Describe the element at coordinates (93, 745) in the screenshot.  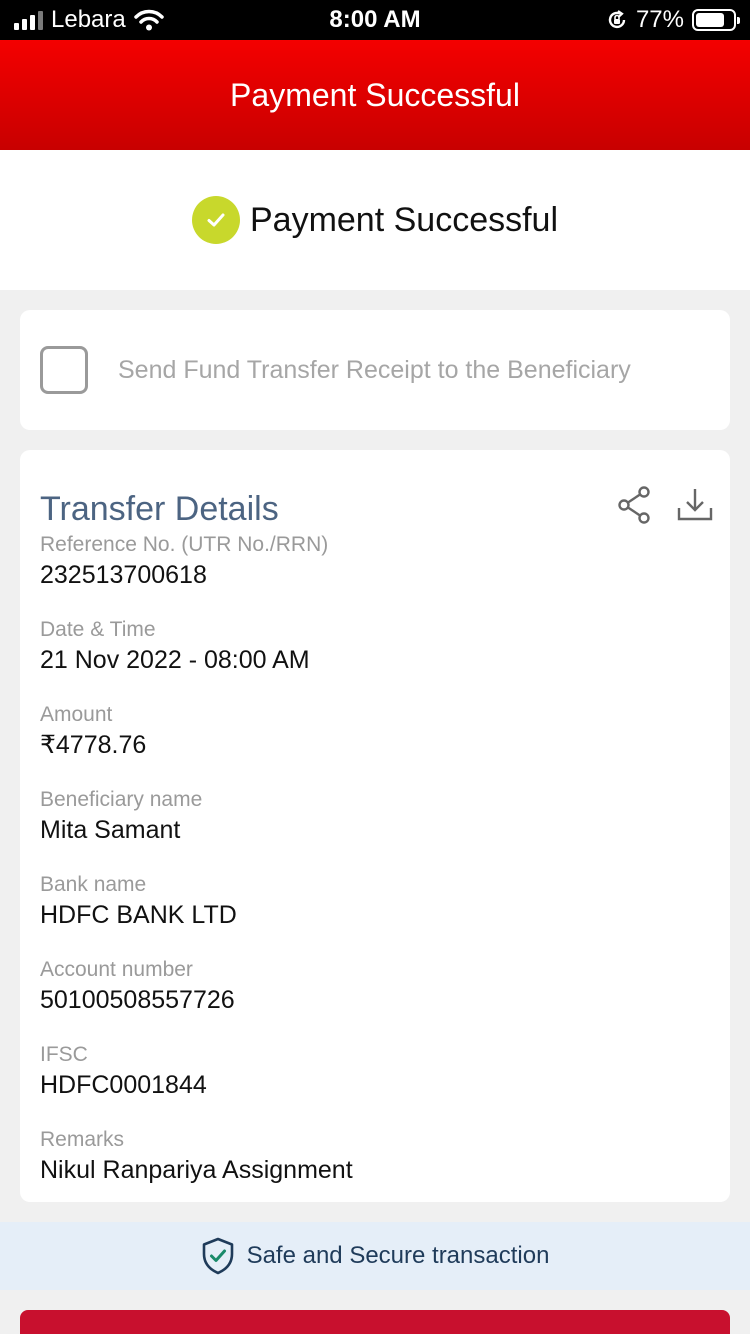
I see `field-value: ₹4778.76` at that location.